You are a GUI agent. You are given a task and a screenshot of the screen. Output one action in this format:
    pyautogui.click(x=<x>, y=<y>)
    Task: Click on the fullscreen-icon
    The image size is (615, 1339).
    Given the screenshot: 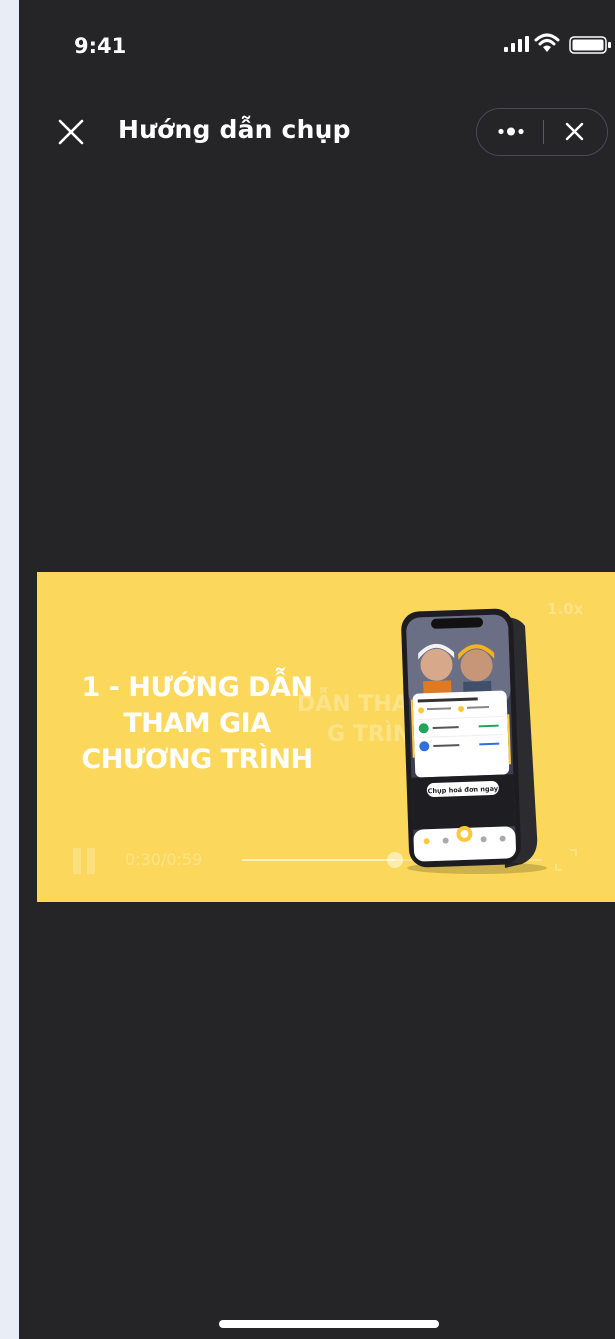 What is the action you would take?
    pyautogui.click(x=566, y=860)
    